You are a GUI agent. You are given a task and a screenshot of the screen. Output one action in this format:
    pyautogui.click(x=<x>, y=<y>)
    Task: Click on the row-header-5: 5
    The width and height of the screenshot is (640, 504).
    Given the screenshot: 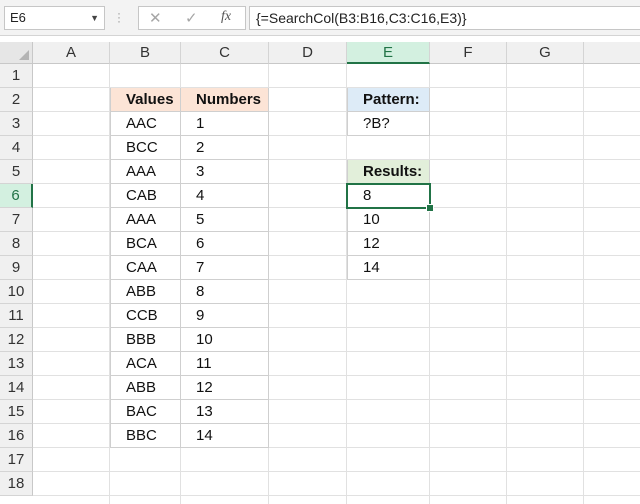 What is the action you would take?
    pyautogui.click(x=16, y=172)
    